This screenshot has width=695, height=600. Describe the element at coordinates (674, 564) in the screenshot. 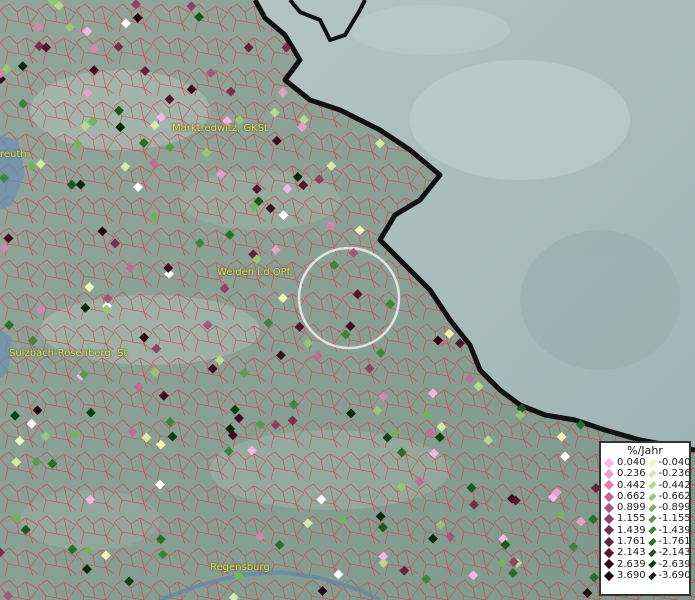

I see `legend-label: -2.639` at that location.